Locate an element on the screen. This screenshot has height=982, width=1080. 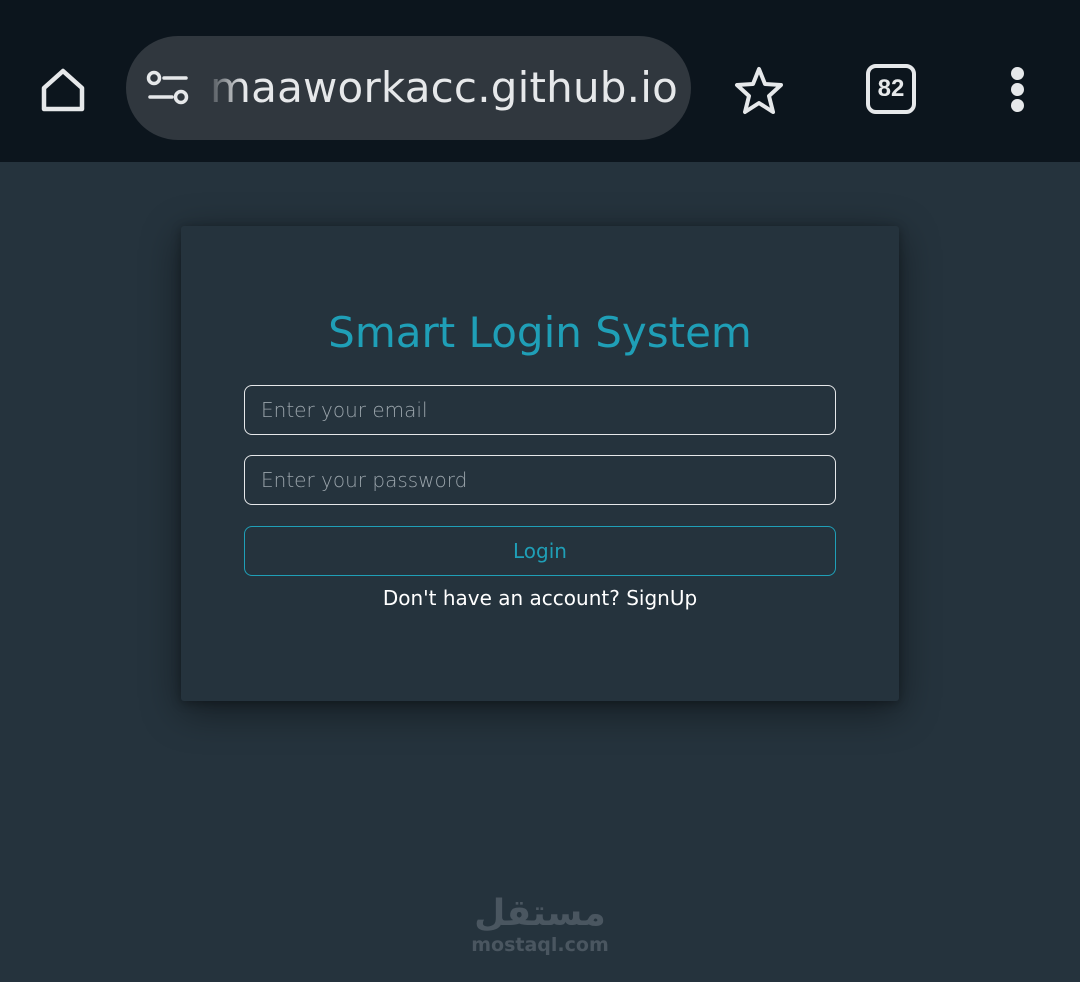
tab-switcher-button: 82 is located at coordinates (891, 89).